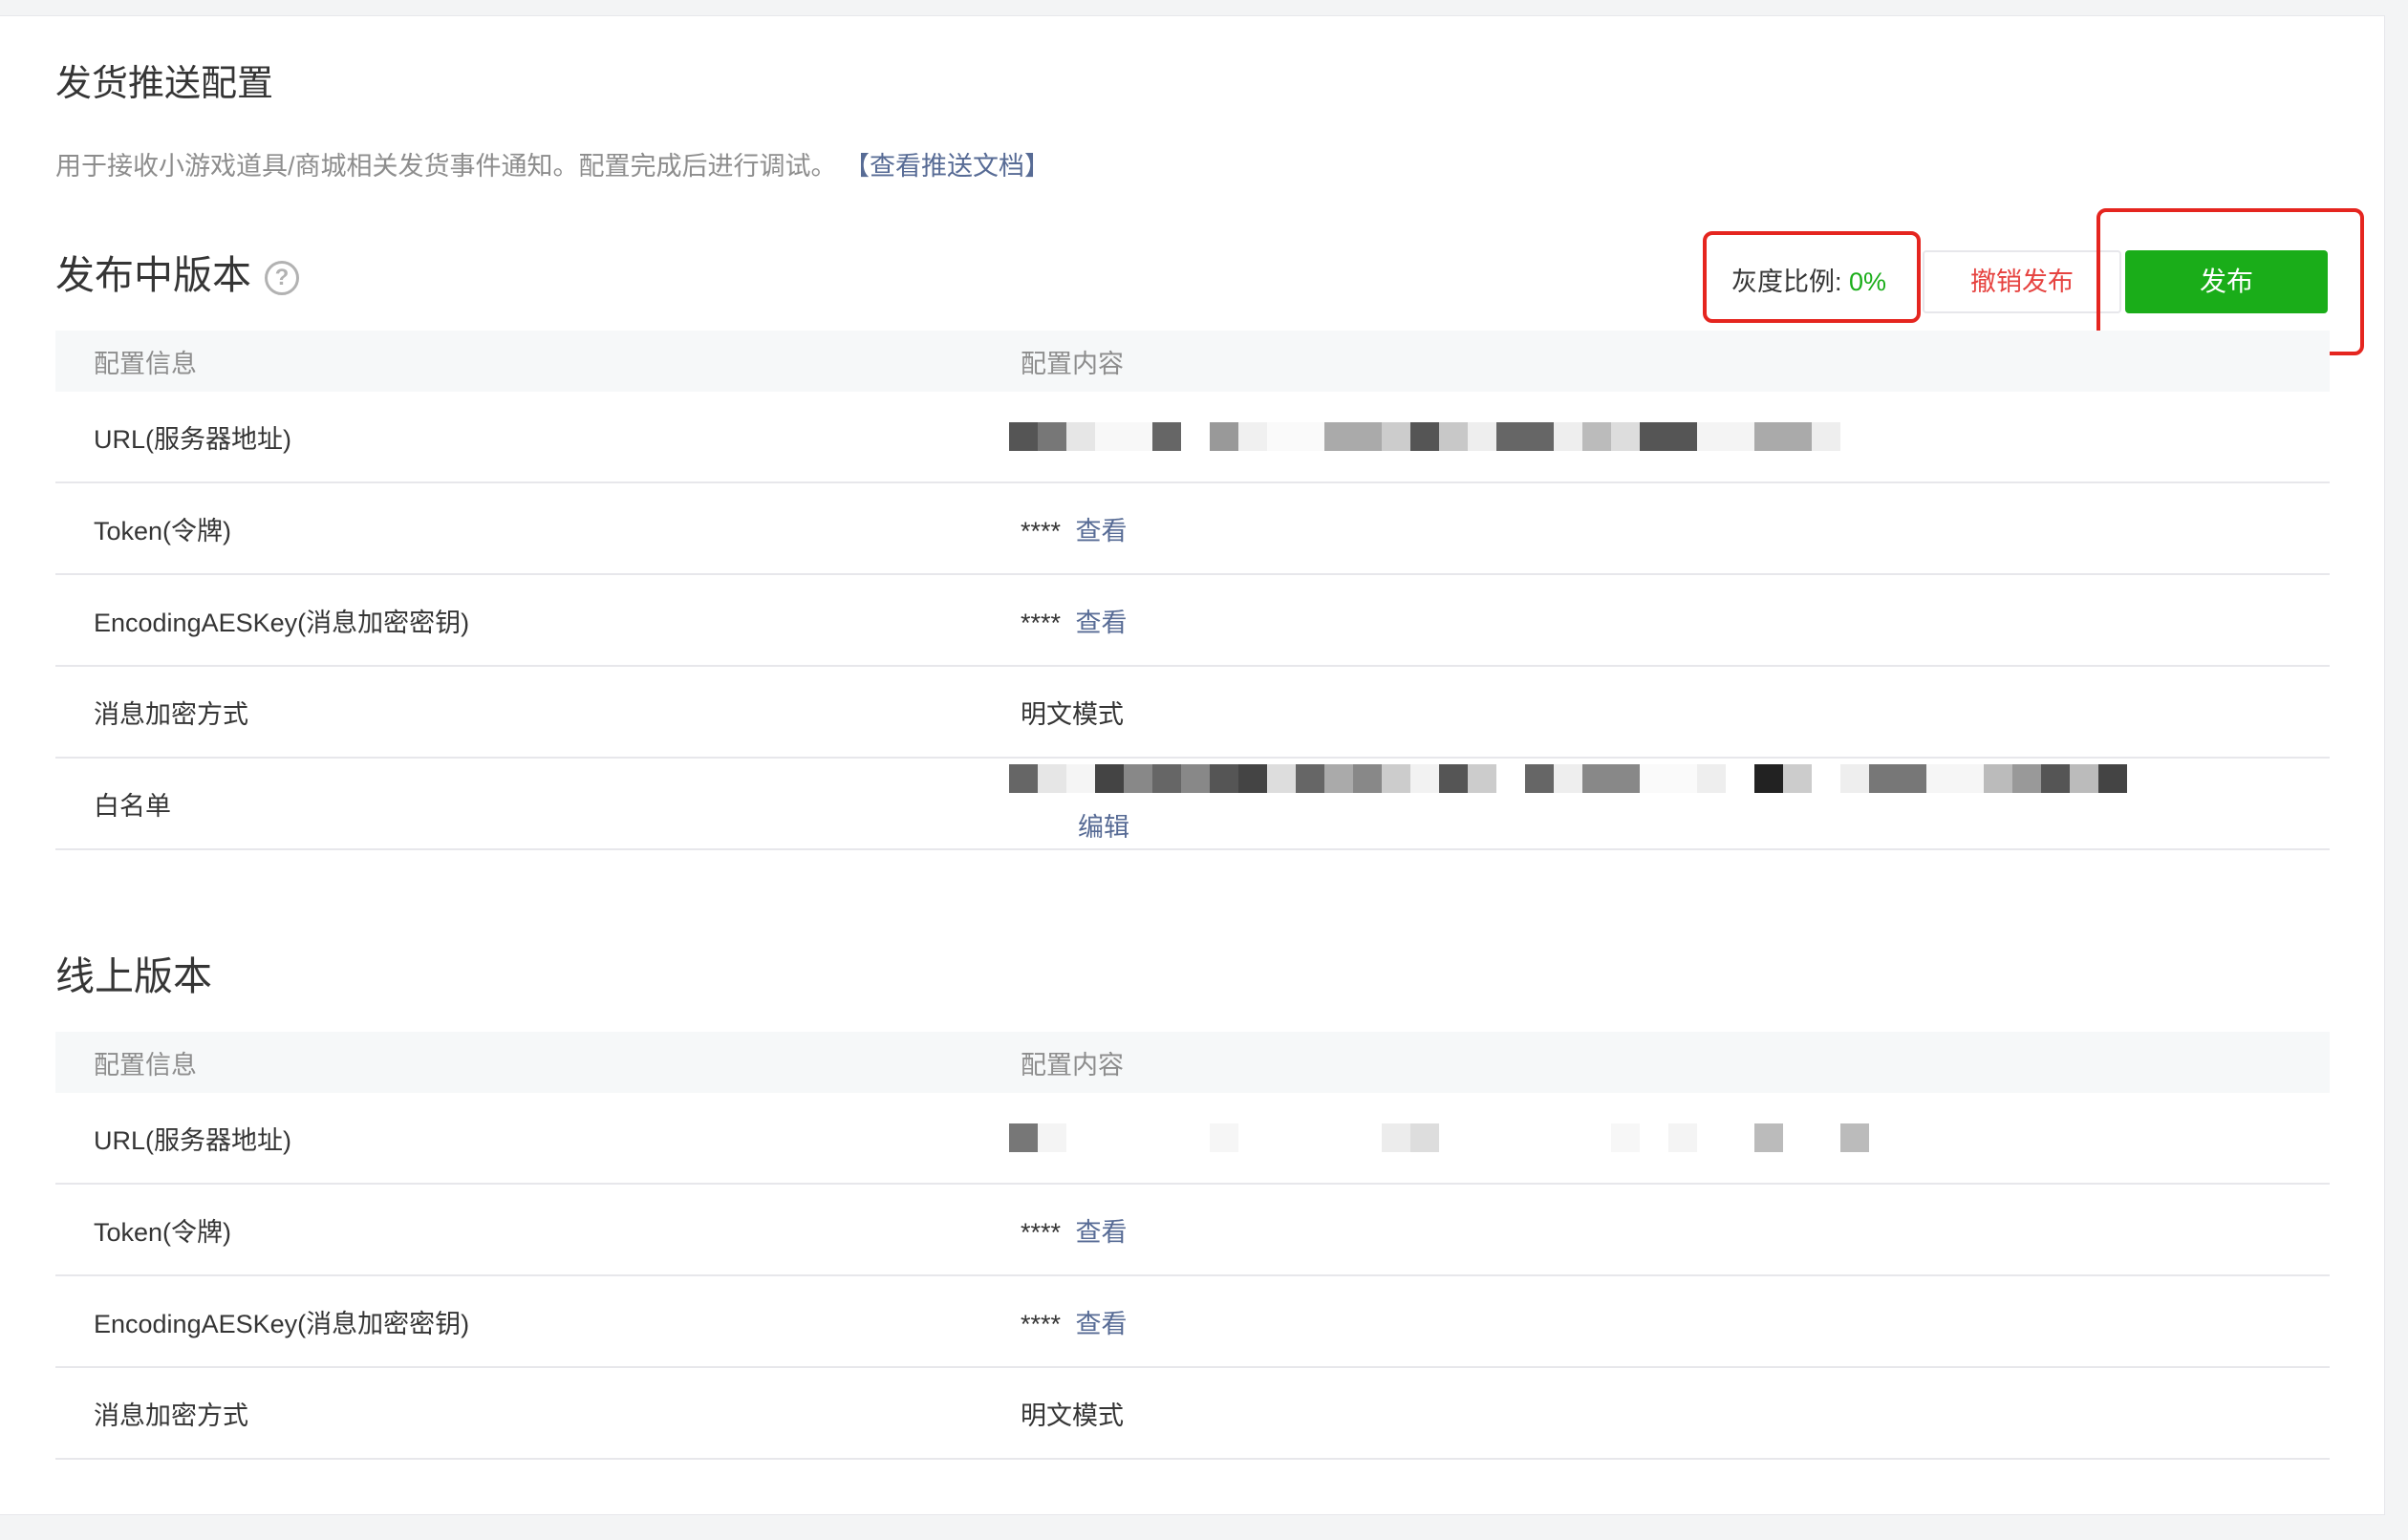 This screenshot has width=2408, height=1540. What do you see at coordinates (1787, 281) in the screenshot?
I see `gray-ratio-label: 灰度比例:` at bounding box center [1787, 281].